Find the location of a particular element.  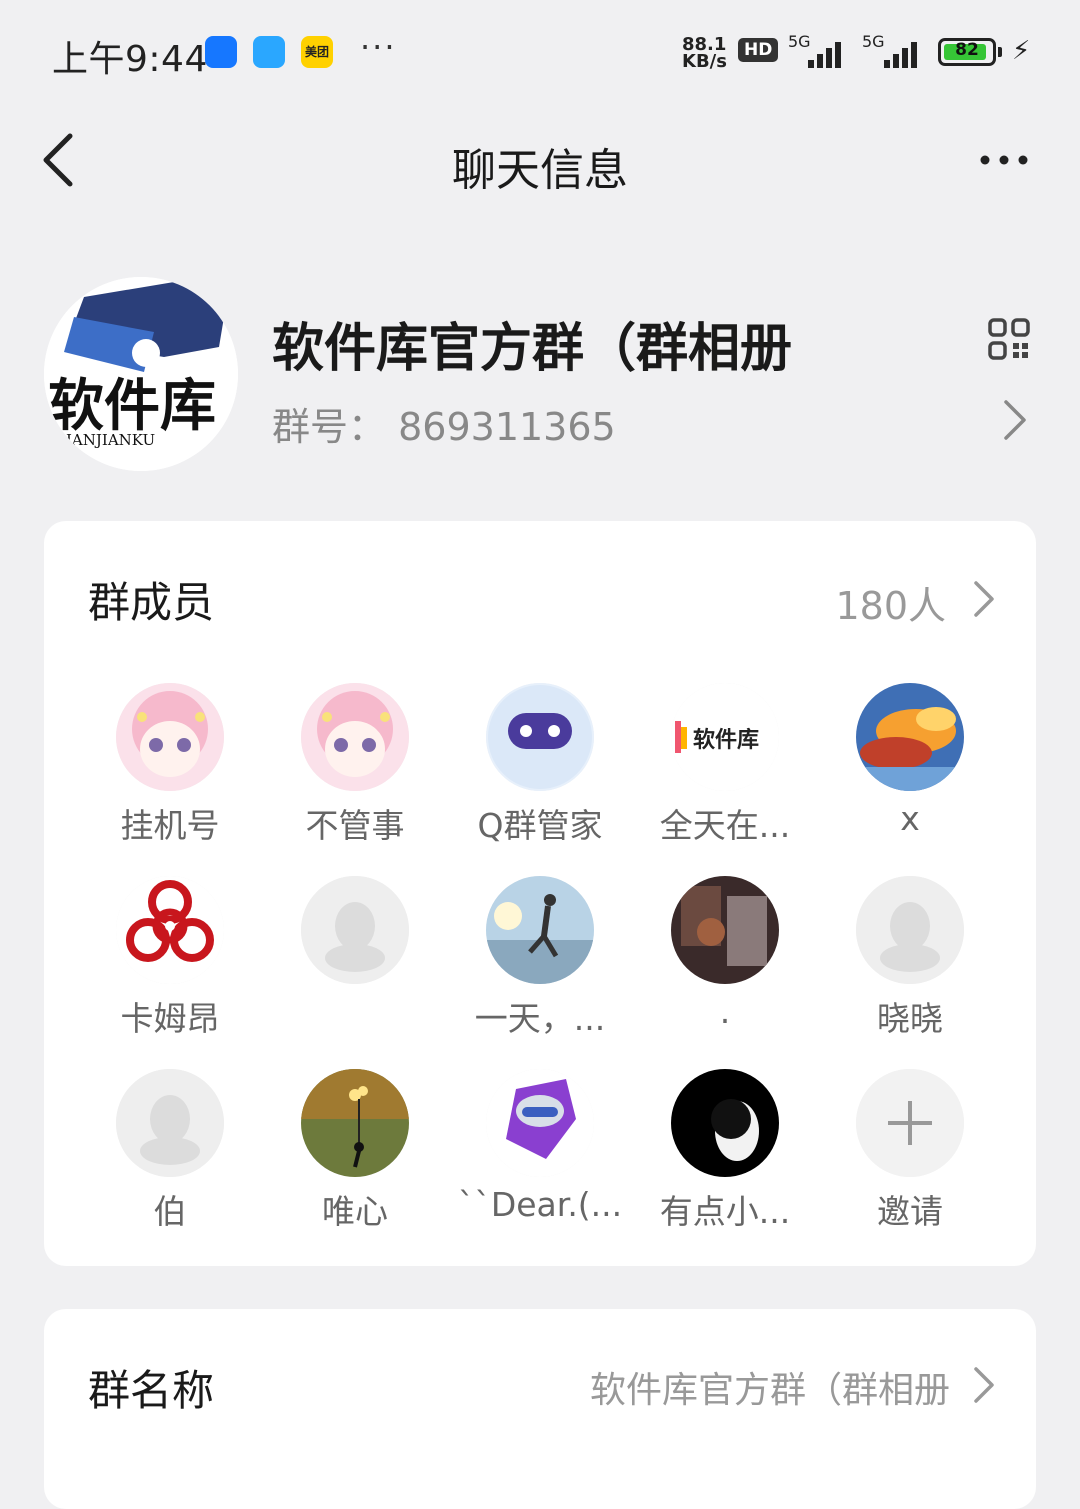

biohazard-avatar is located at coordinates (170, 930).